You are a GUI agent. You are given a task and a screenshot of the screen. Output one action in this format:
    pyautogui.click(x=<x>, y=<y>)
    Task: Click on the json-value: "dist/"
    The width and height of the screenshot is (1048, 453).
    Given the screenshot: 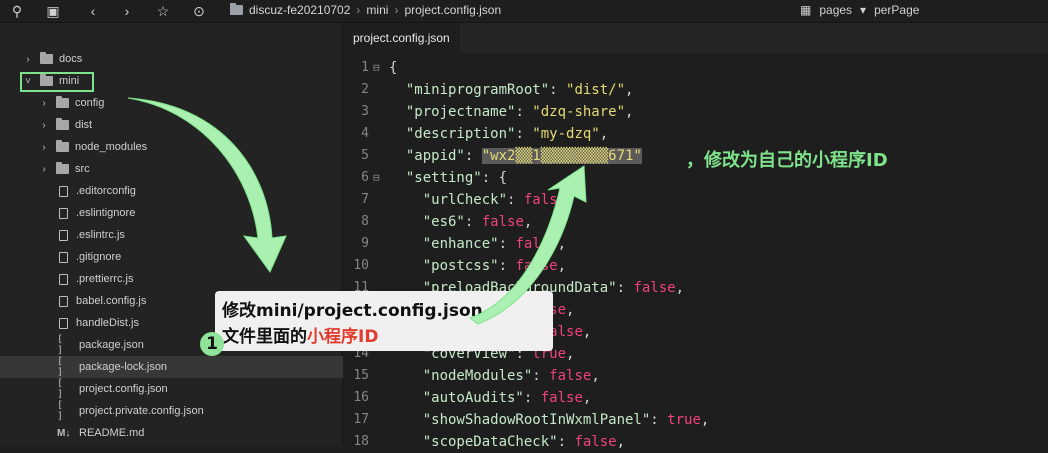 What is the action you would take?
    pyautogui.click(x=596, y=90)
    